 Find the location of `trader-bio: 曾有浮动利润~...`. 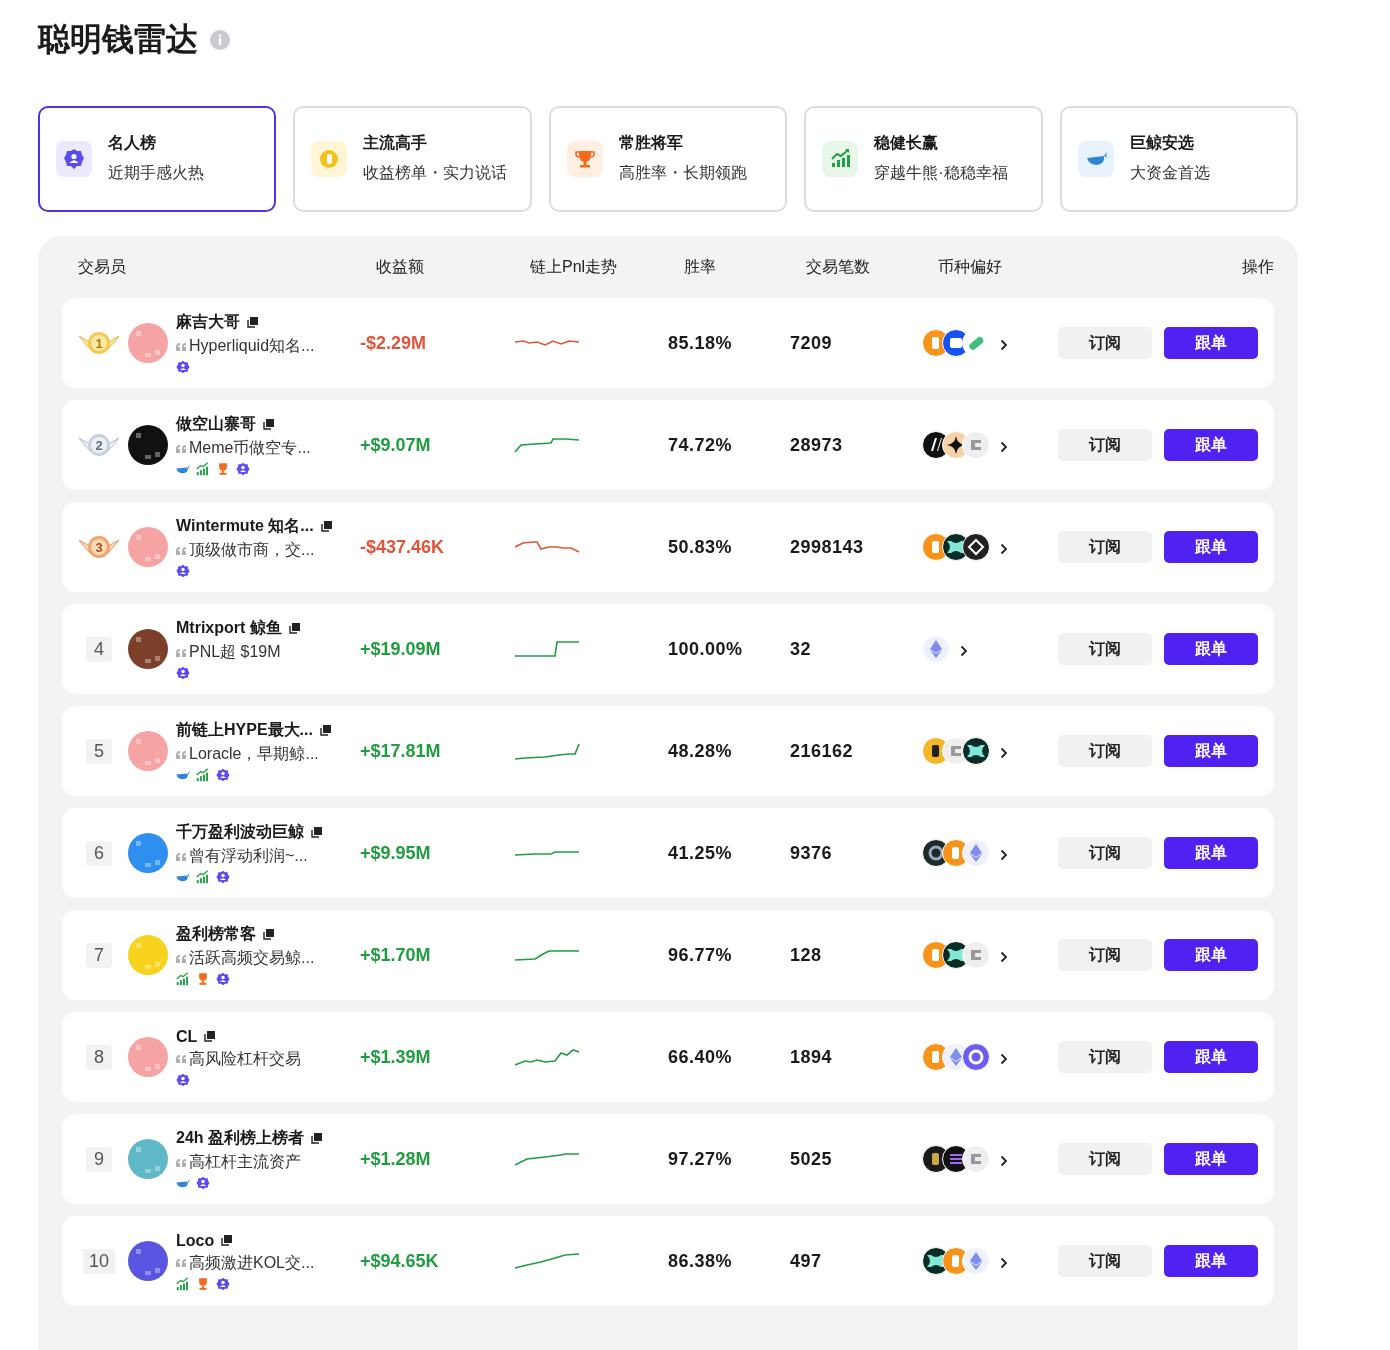

trader-bio: 曾有浮动利润~... is located at coordinates (248, 856).